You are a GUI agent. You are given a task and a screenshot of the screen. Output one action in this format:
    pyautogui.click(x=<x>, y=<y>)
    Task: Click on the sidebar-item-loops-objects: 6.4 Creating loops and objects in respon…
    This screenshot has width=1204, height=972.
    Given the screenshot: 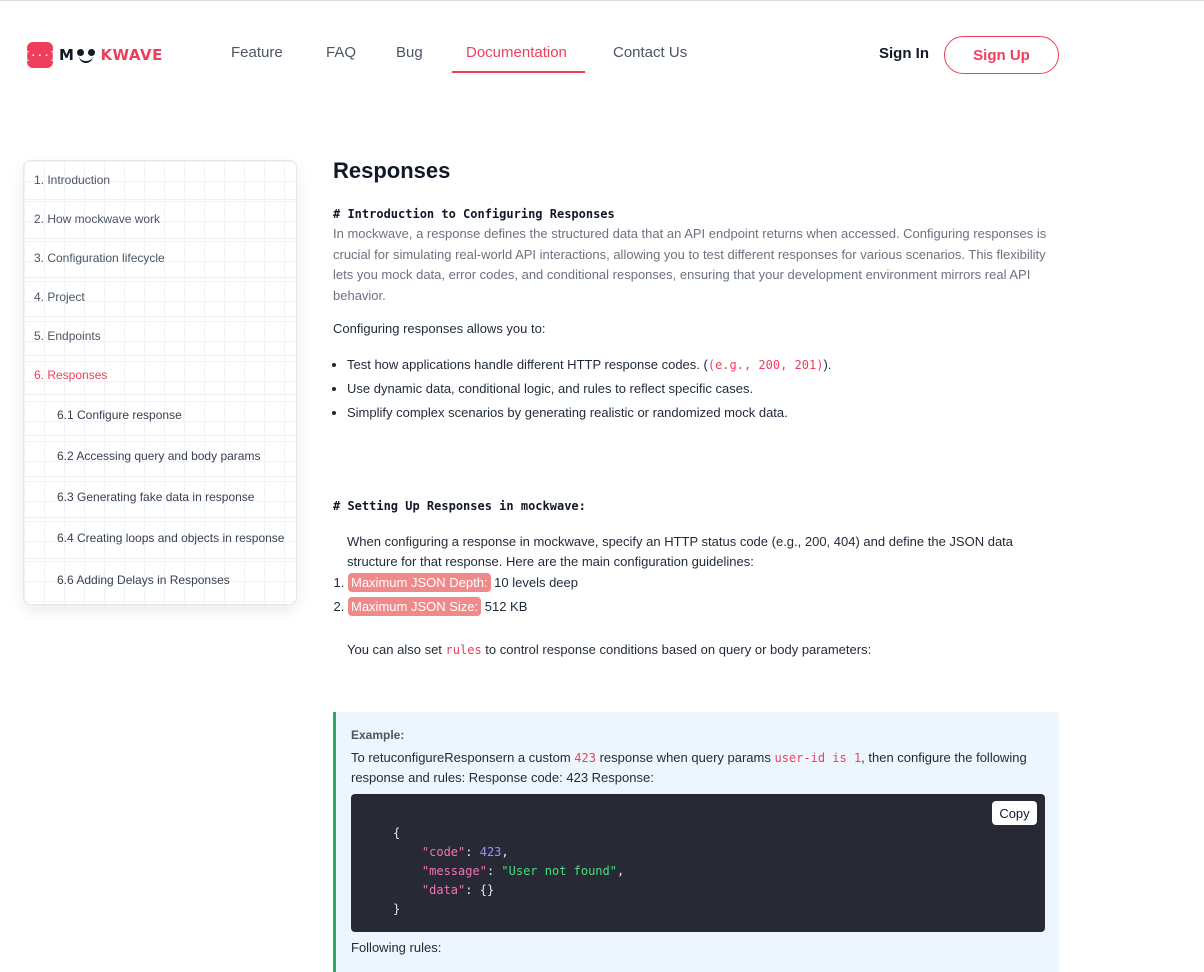 What is the action you would take?
    pyautogui.click(x=160, y=538)
    